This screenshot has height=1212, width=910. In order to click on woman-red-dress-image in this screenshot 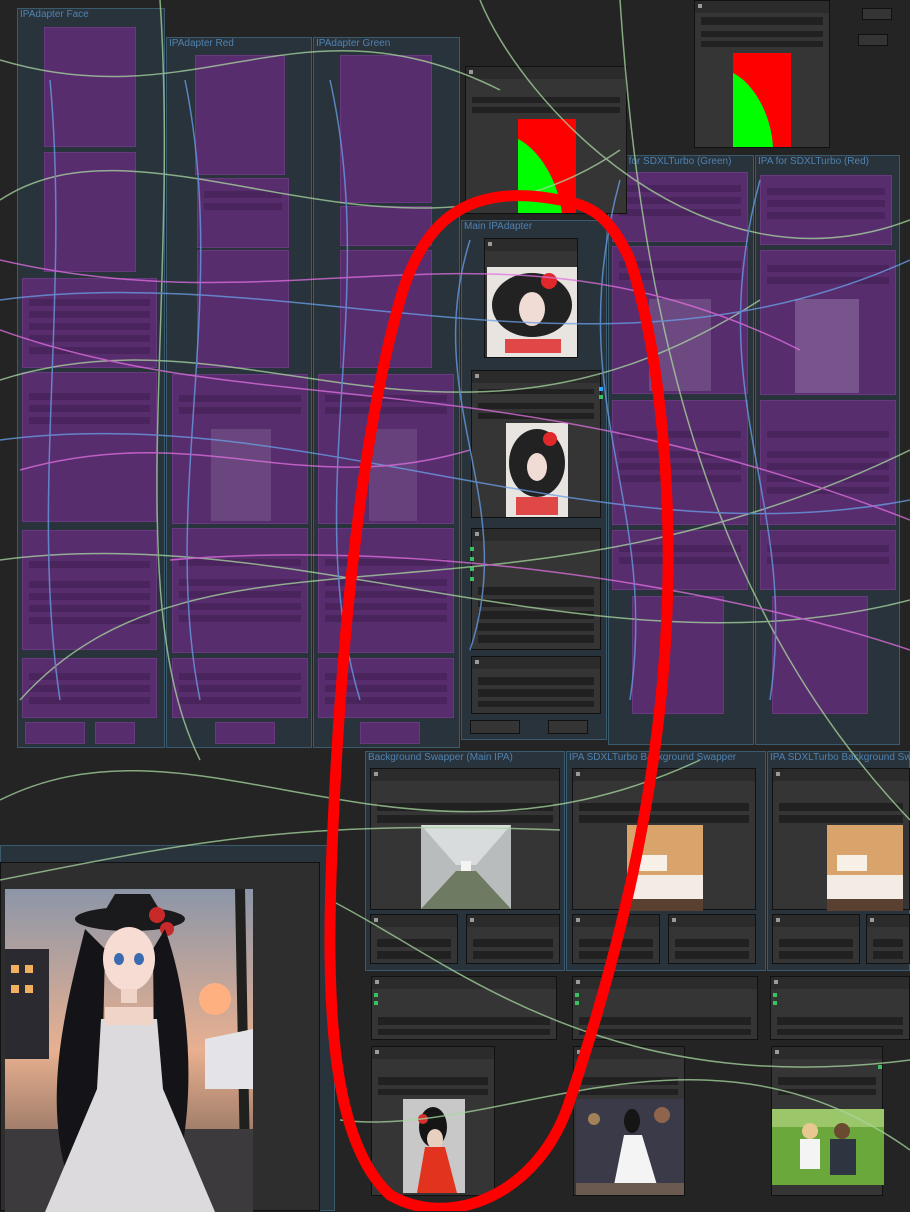, I will do `click(434, 1146)`.